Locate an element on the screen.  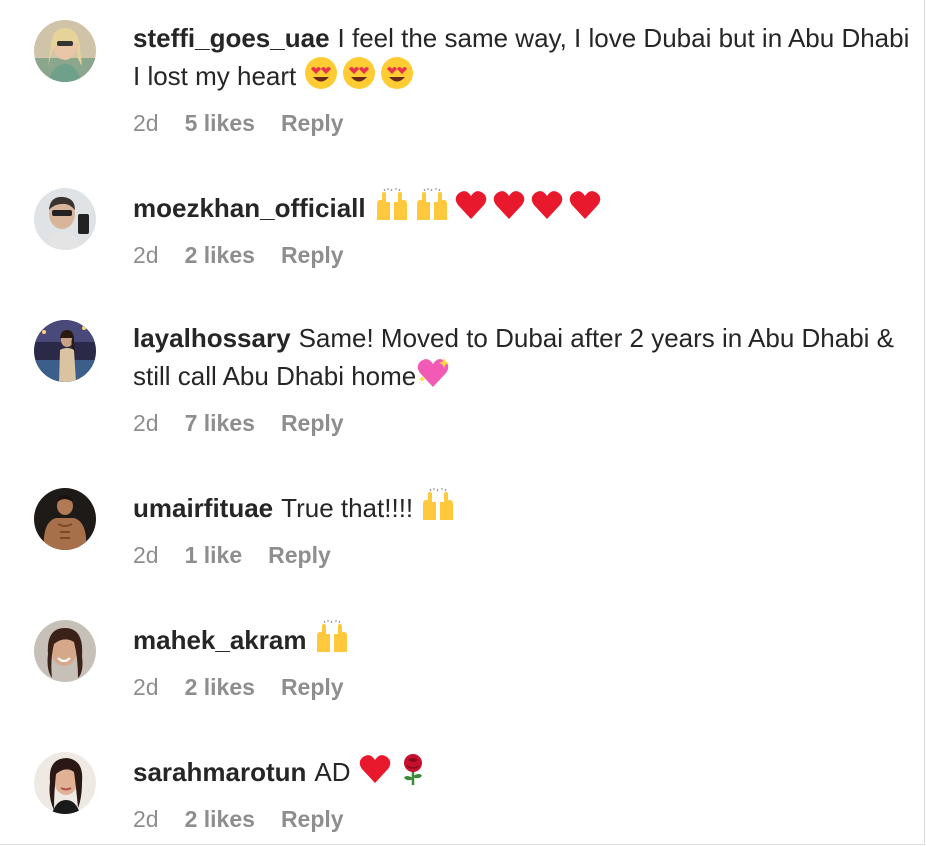
comment-likes: 7 likes is located at coordinates (220, 423).